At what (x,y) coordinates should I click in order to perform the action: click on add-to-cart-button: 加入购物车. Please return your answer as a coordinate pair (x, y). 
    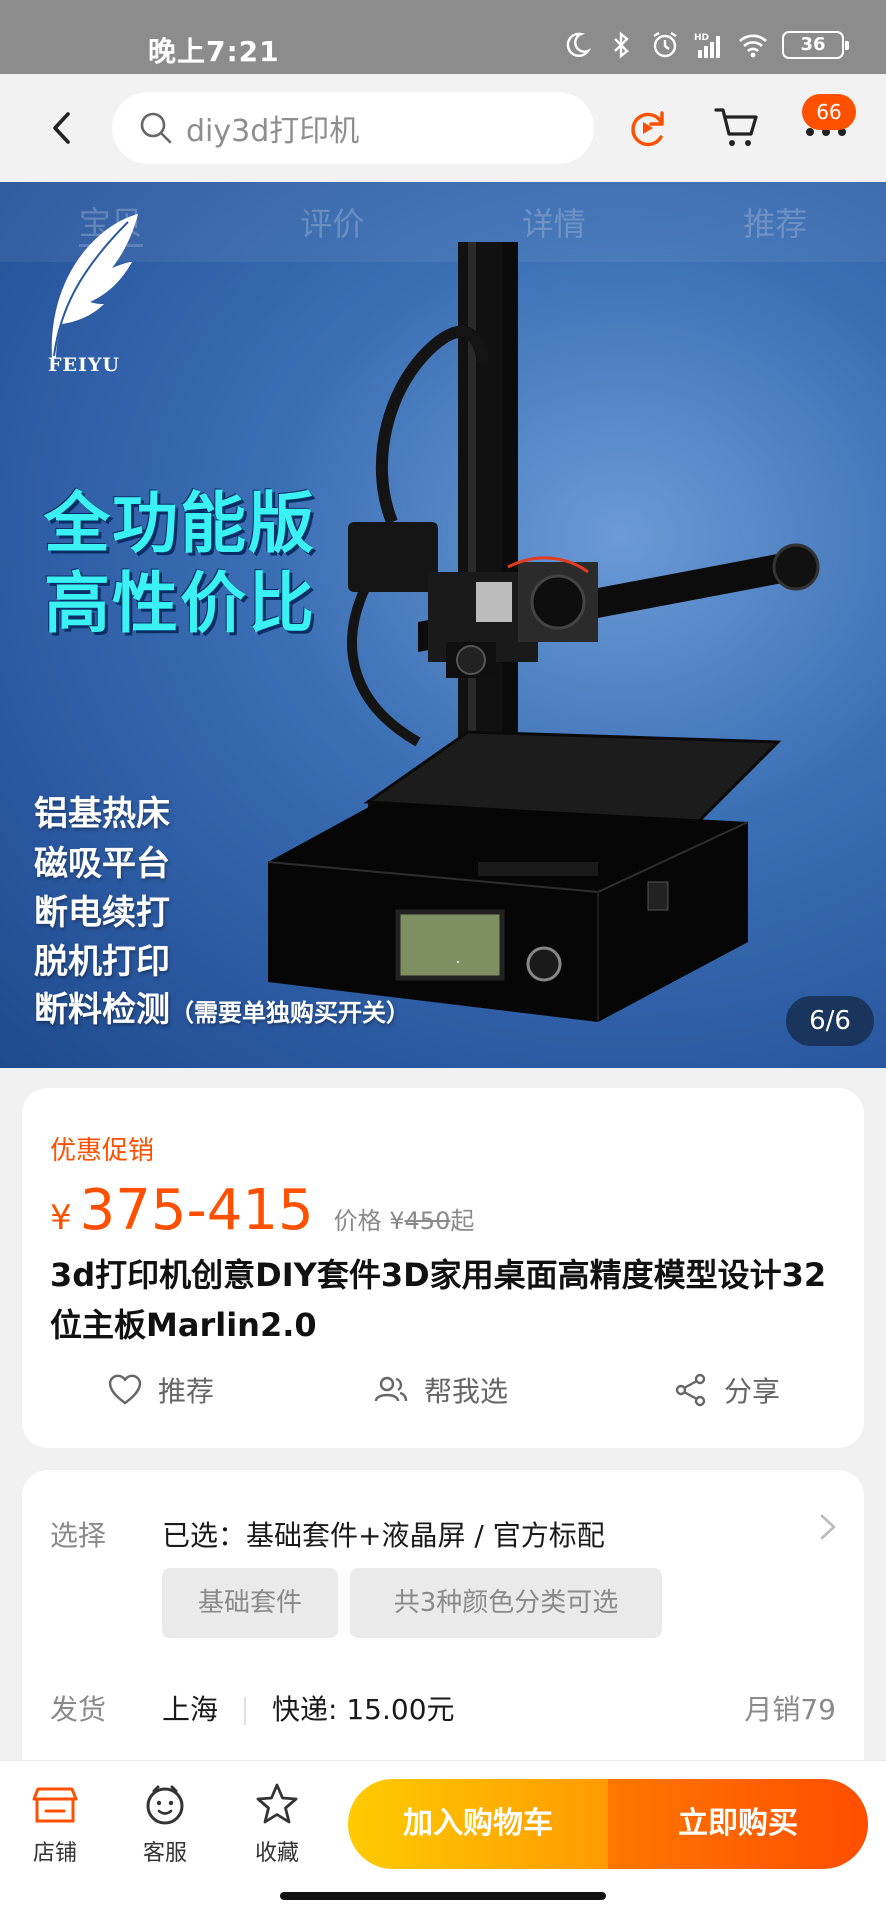
    Looking at the image, I should click on (478, 1824).